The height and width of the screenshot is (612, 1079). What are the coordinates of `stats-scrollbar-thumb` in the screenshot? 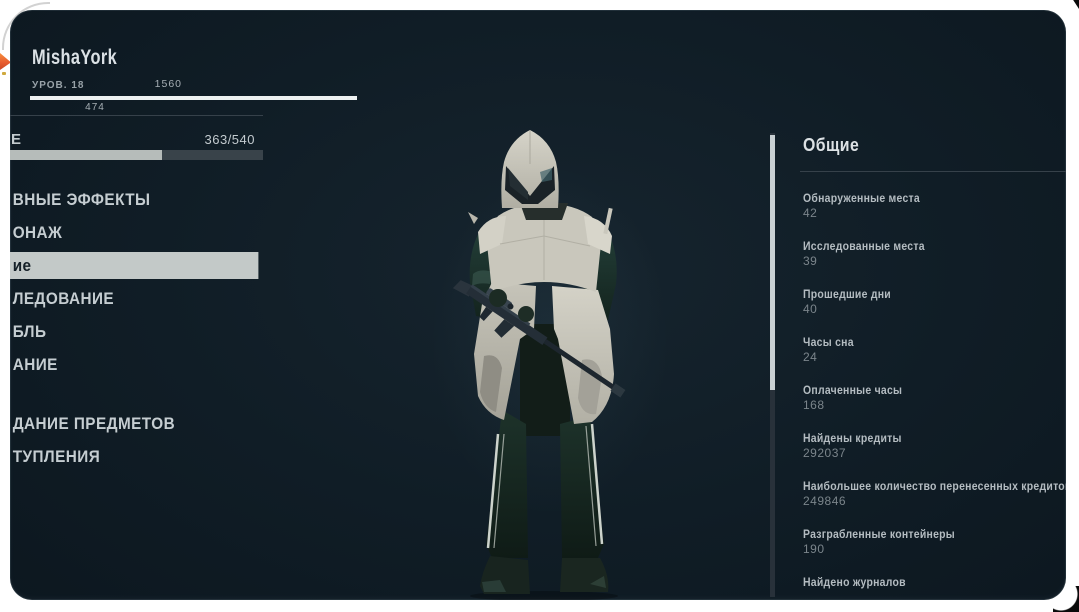 It's located at (772, 262).